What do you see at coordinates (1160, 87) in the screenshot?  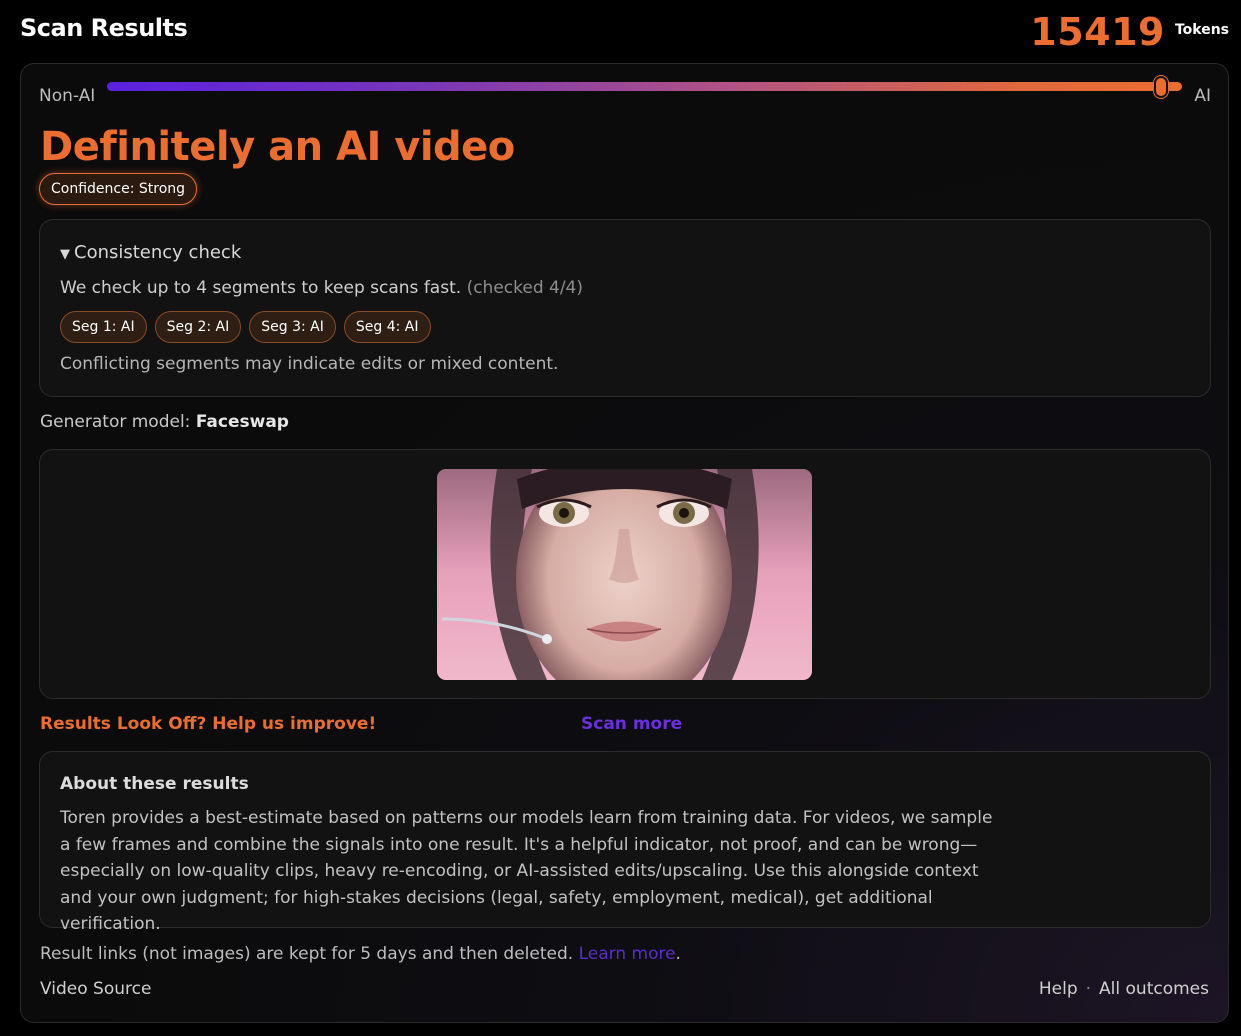 I see `meter-thumb` at bounding box center [1160, 87].